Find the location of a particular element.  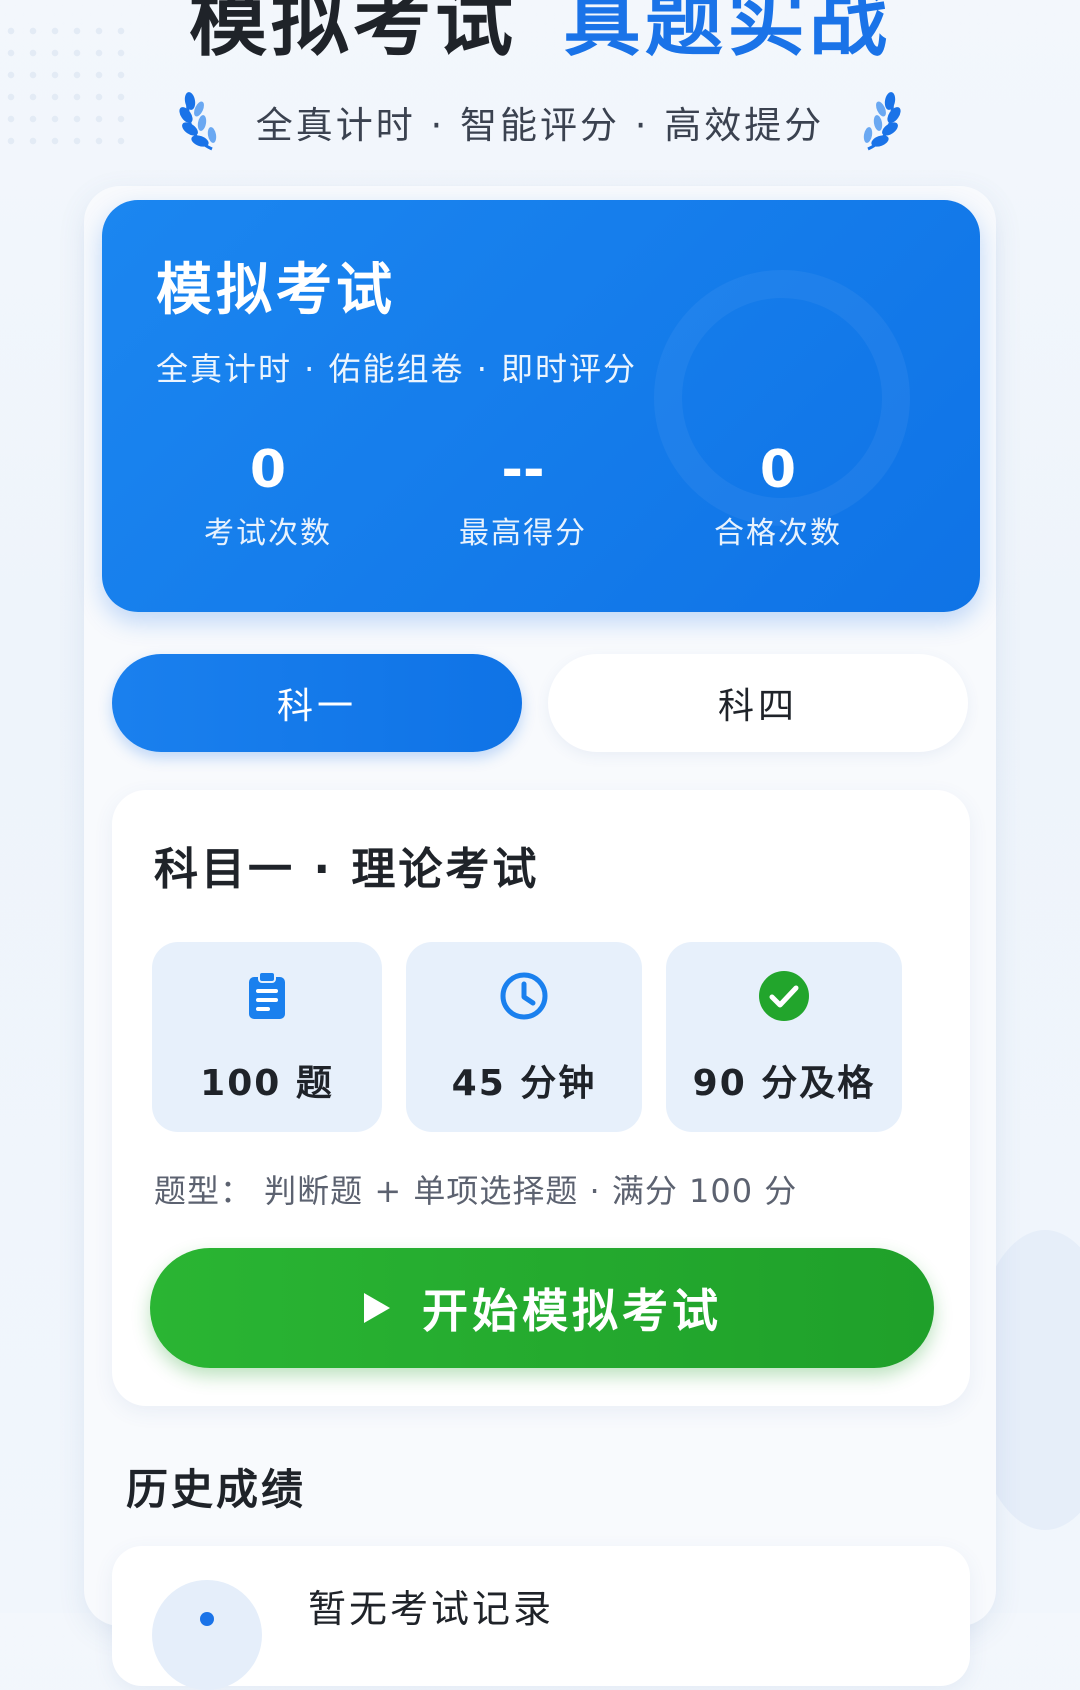

page-subtitle: 全真计时 · 智能评分 · 高效提分 is located at coordinates (540, 122).